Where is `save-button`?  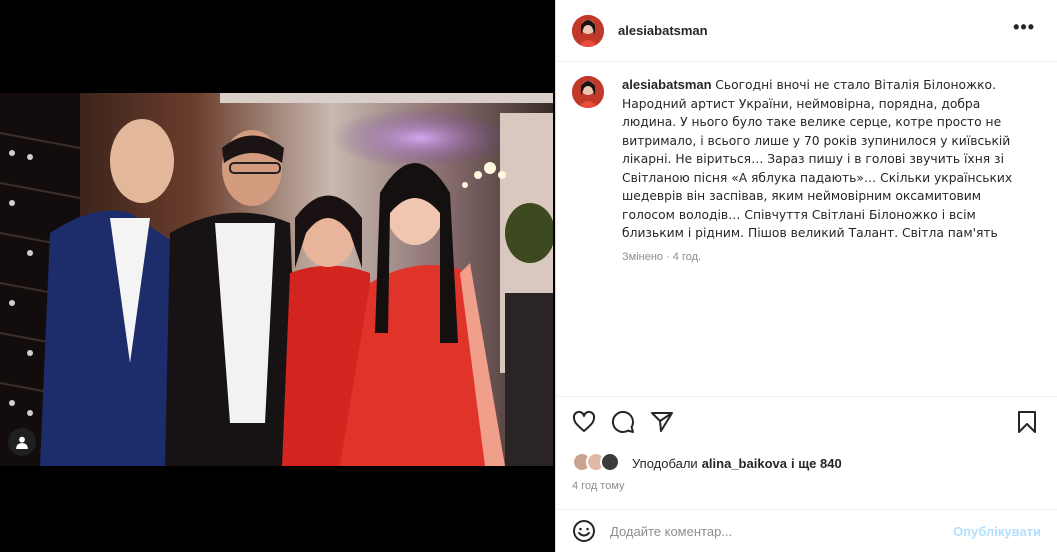
save-button is located at coordinates (1028, 423).